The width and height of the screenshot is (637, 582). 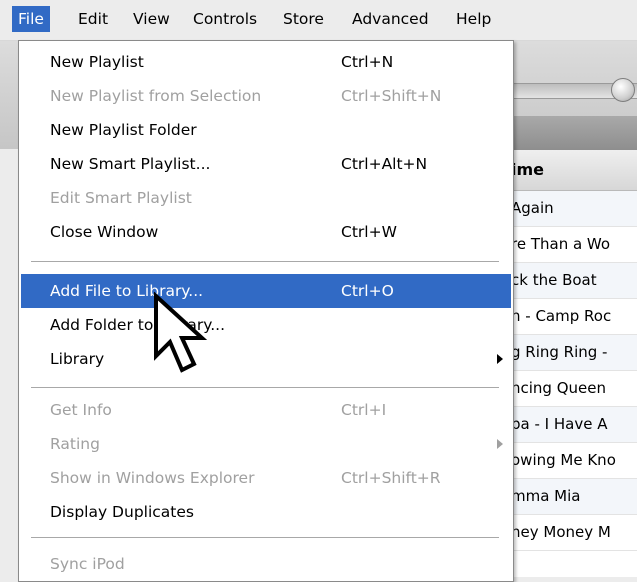 What do you see at coordinates (266, 359) in the screenshot?
I see `menu-item-library: Library` at bounding box center [266, 359].